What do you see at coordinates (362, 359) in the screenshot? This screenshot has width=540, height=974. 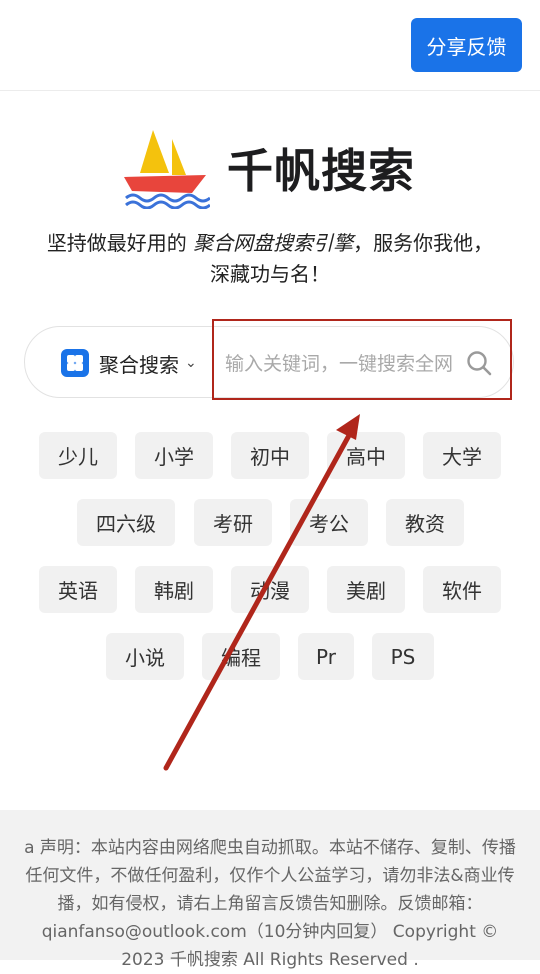 I see `annotation-highlight-box` at bounding box center [362, 359].